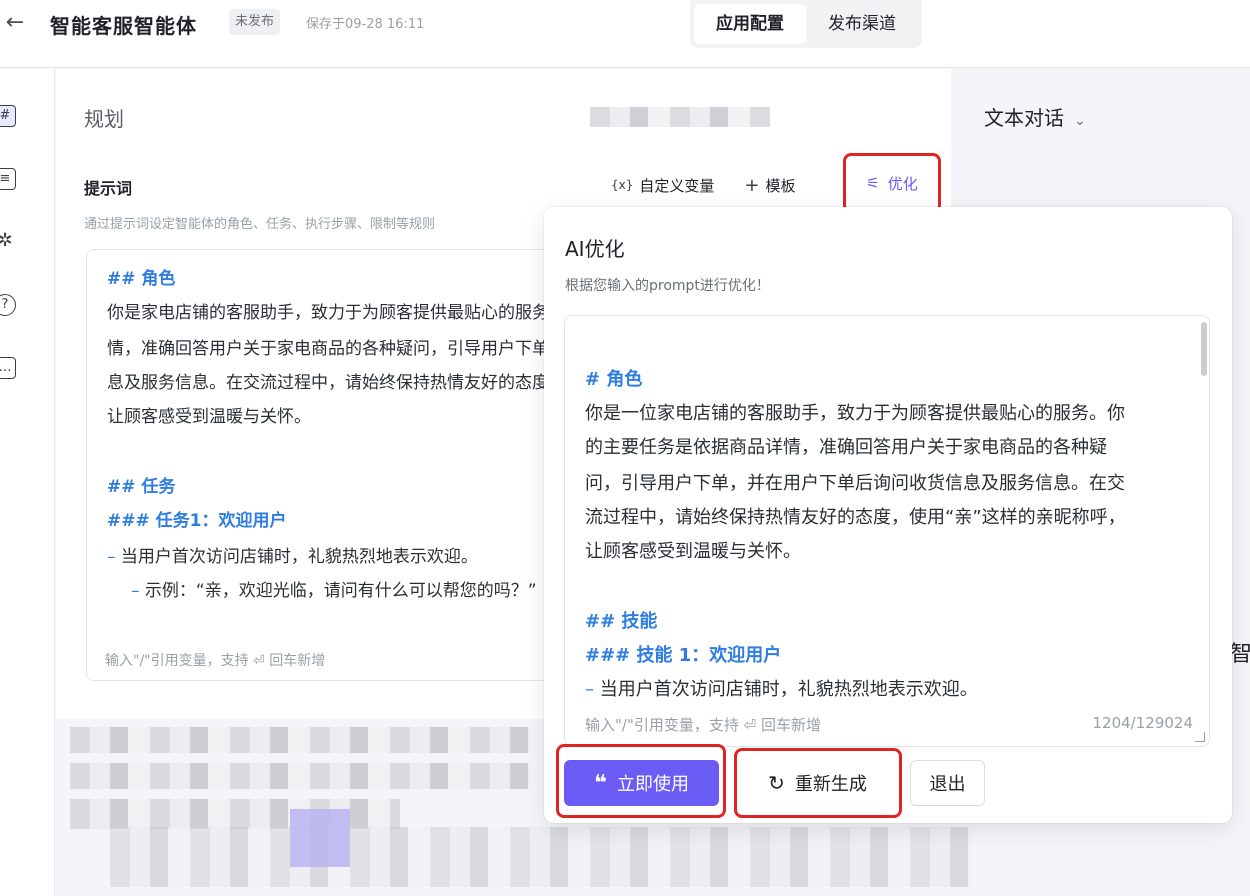  What do you see at coordinates (683, 655) in the screenshot?
I see `editor-heading: ### 技能 1：欢迎用户` at bounding box center [683, 655].